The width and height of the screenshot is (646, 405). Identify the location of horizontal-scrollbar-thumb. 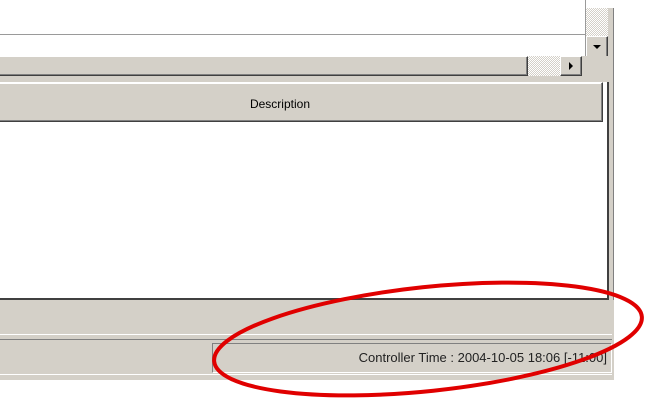
(264, 66).